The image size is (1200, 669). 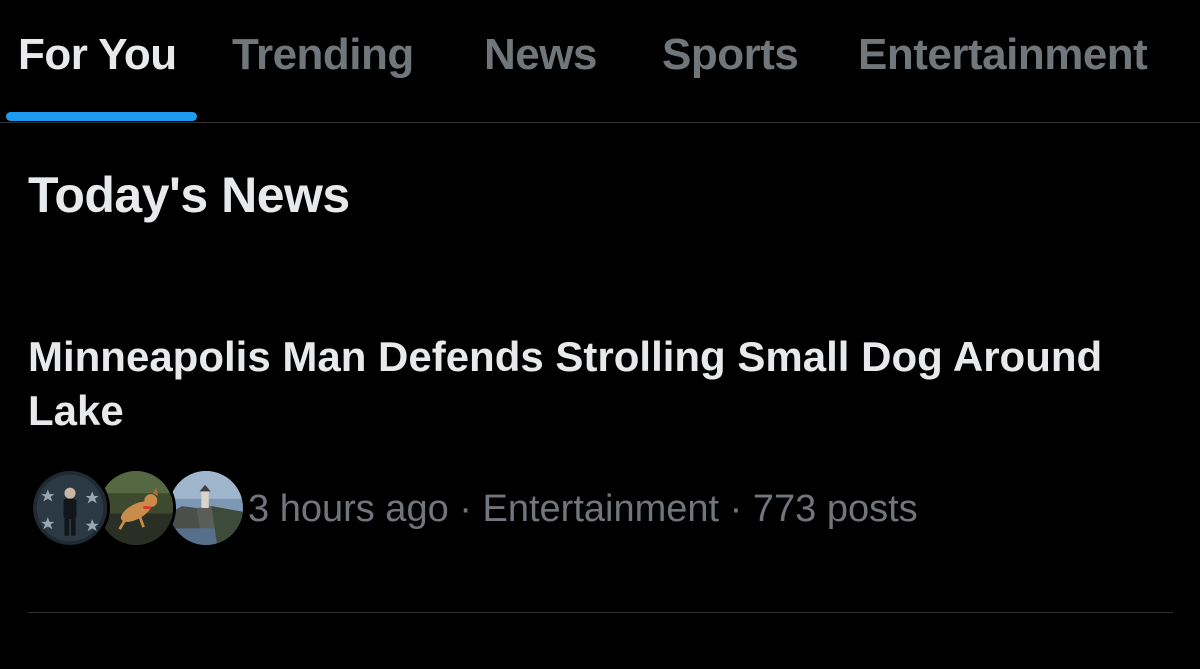 What do you see at coordinates (835, 509) in the screenshot?
I see `story-post-count: 773 posts` at bounding box center [835, 509].